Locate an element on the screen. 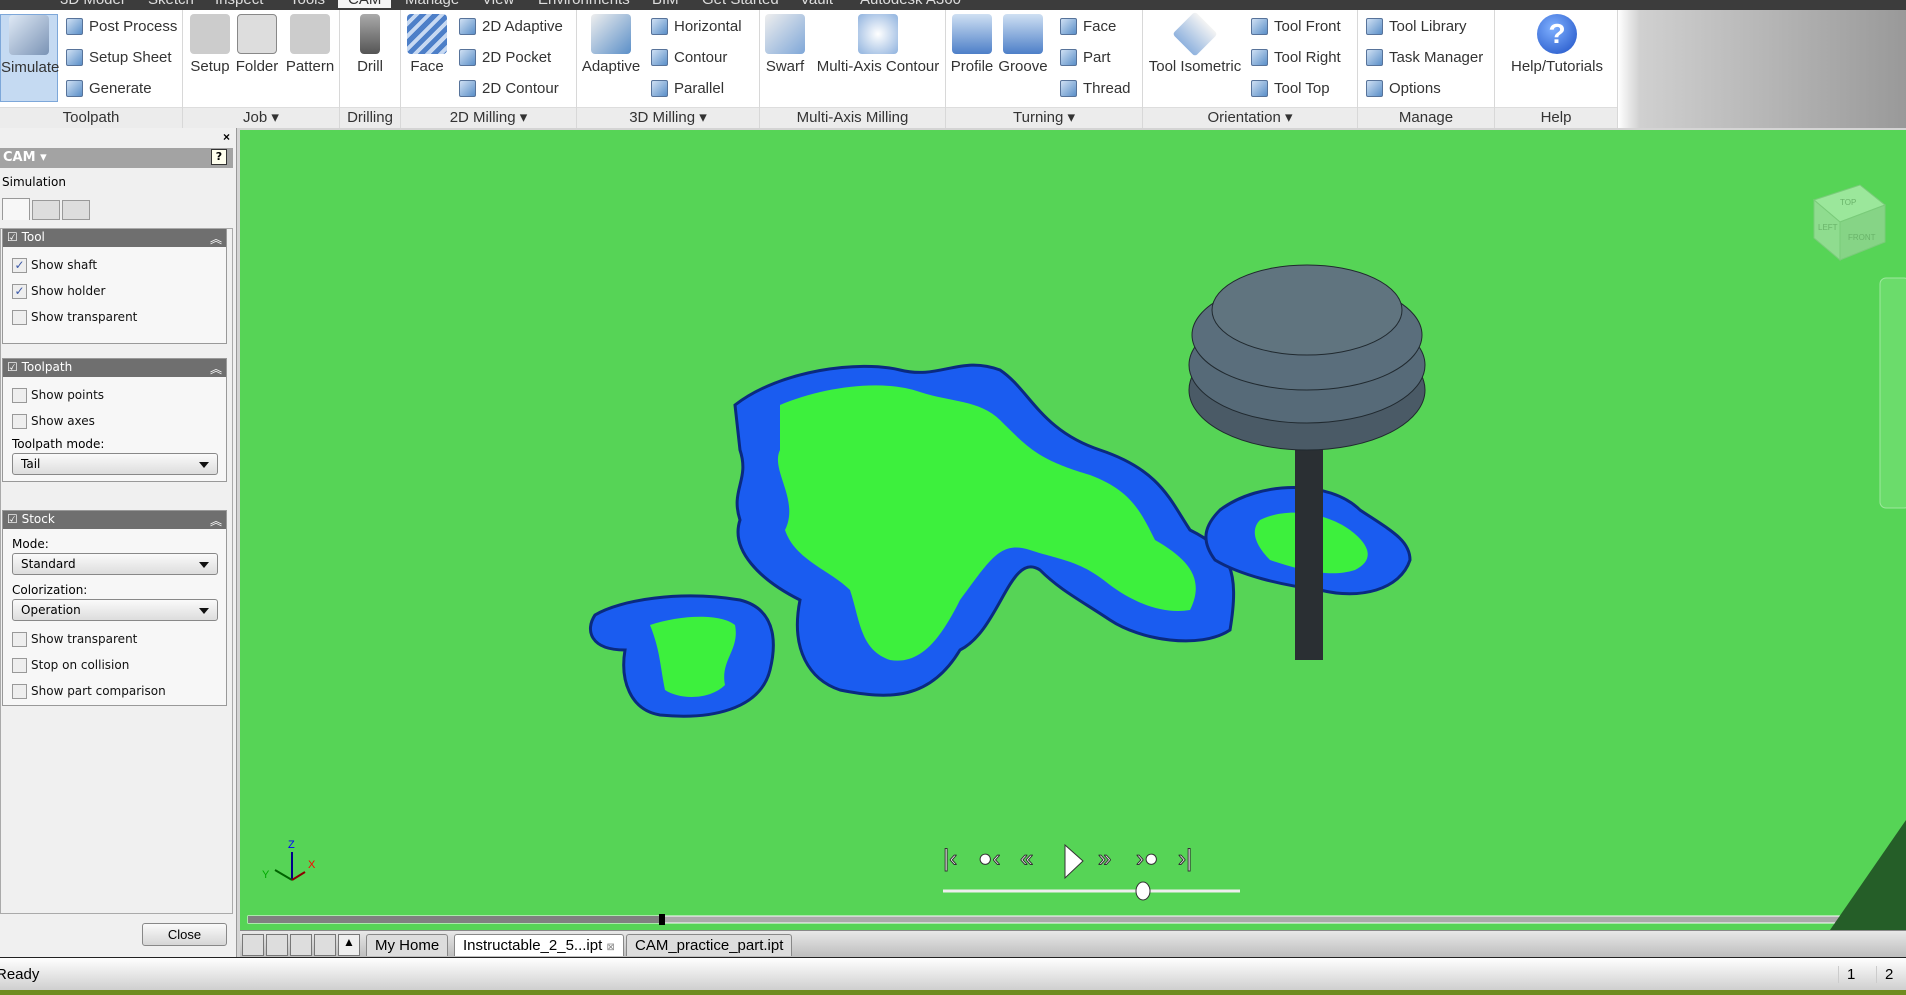 The height and width of the screenshot is (995, 1906). parallel-button: Parallel is located at coordinates (687, 88).